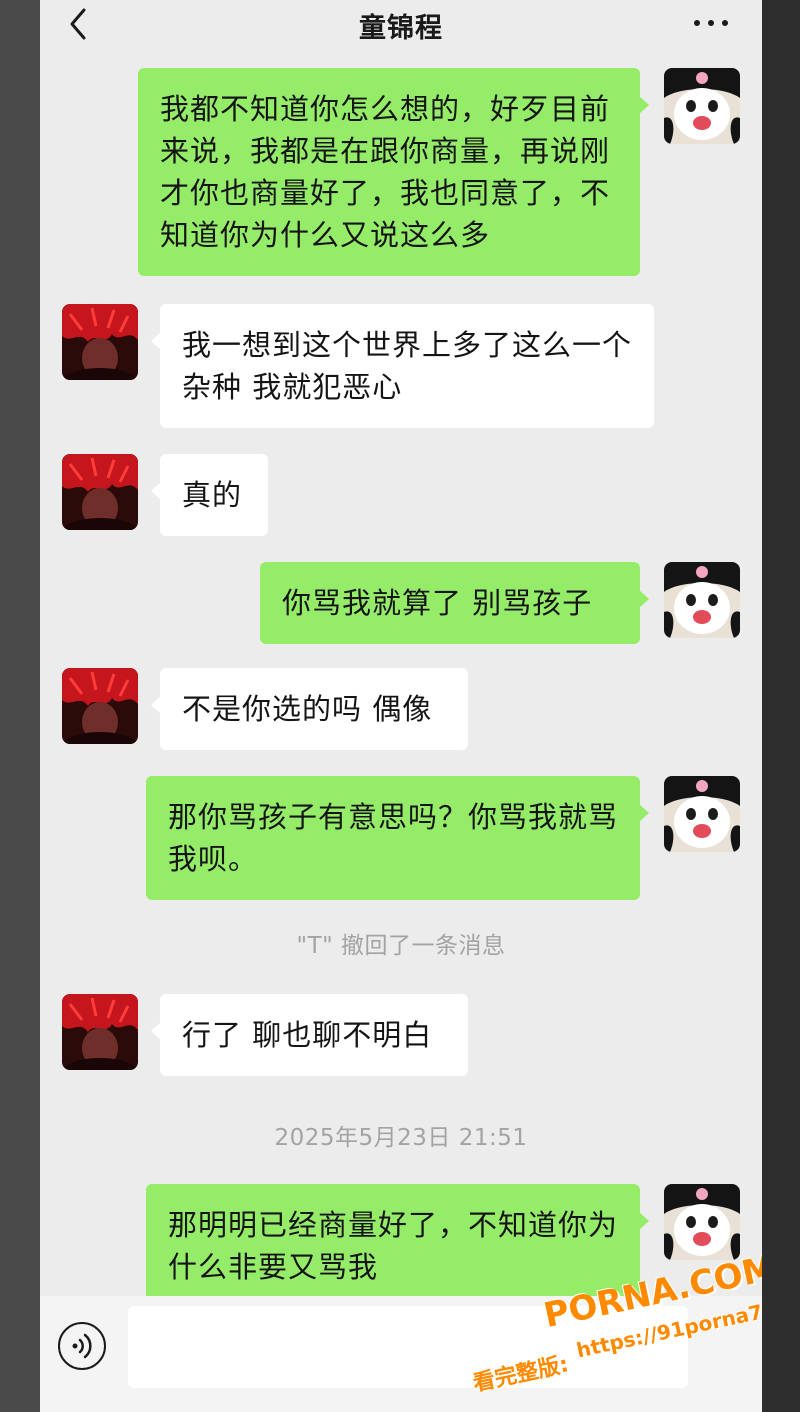 The image size is (800, 1412). Describe the element at coordinates (397, 838) in the screenshot. I see `outgoing-message-bubble: 那你骂孩子有意思吗？你骂我就骂我呗。` at that location.